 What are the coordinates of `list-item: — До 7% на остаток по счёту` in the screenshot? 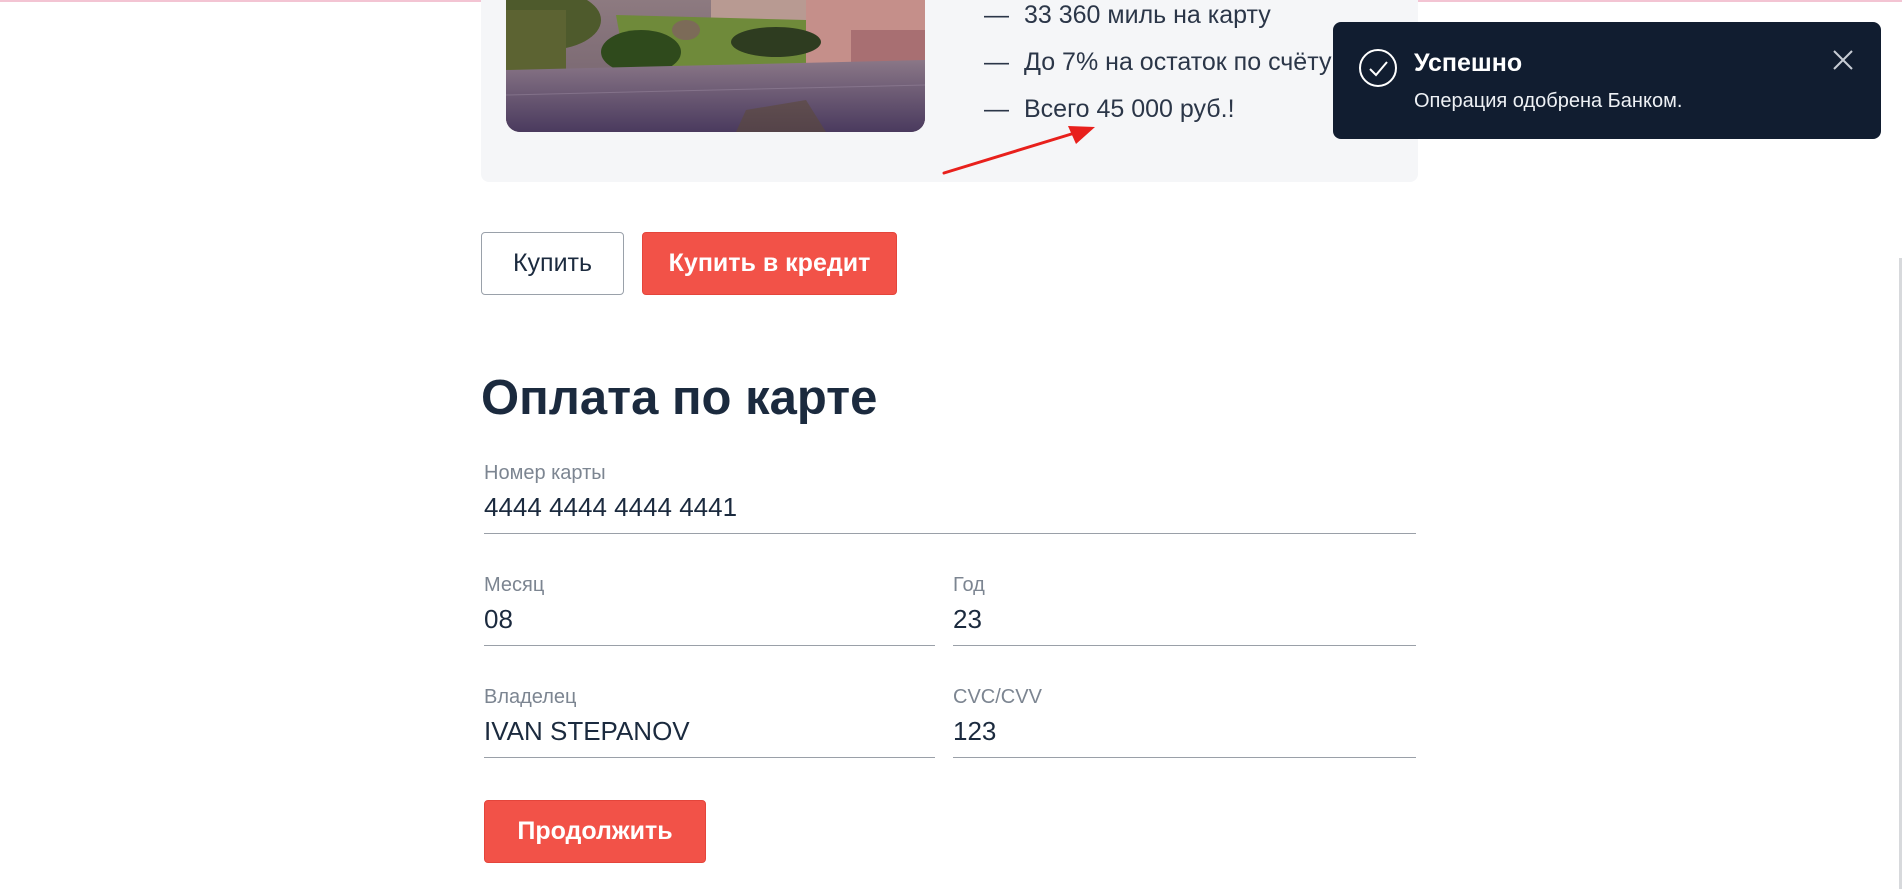 It's located at (1157, 70).